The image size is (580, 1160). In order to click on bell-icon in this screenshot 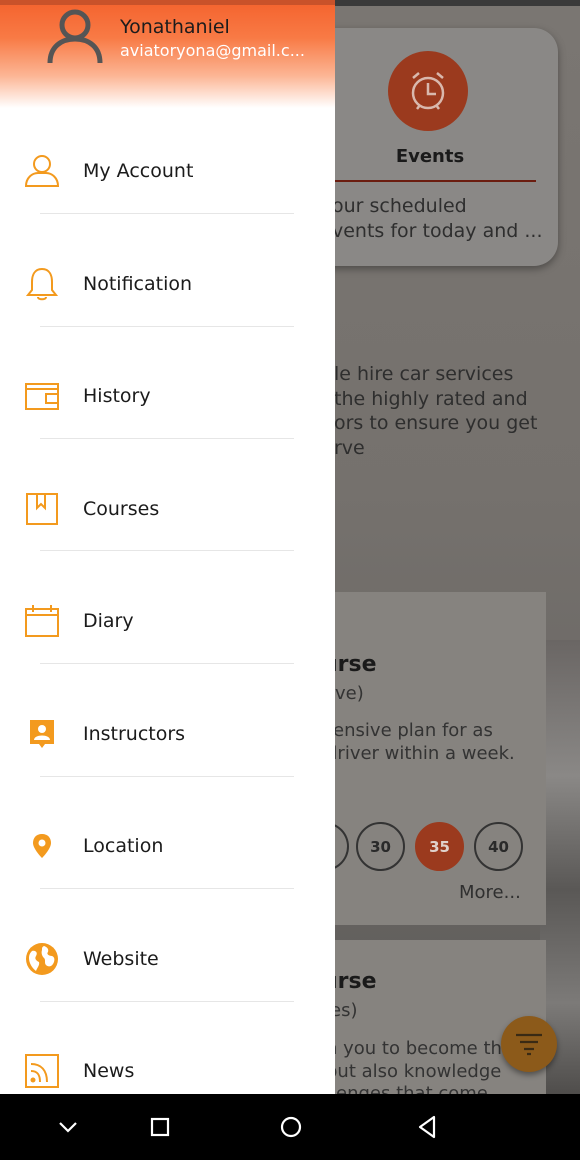, I will do `click(42, 284)`.